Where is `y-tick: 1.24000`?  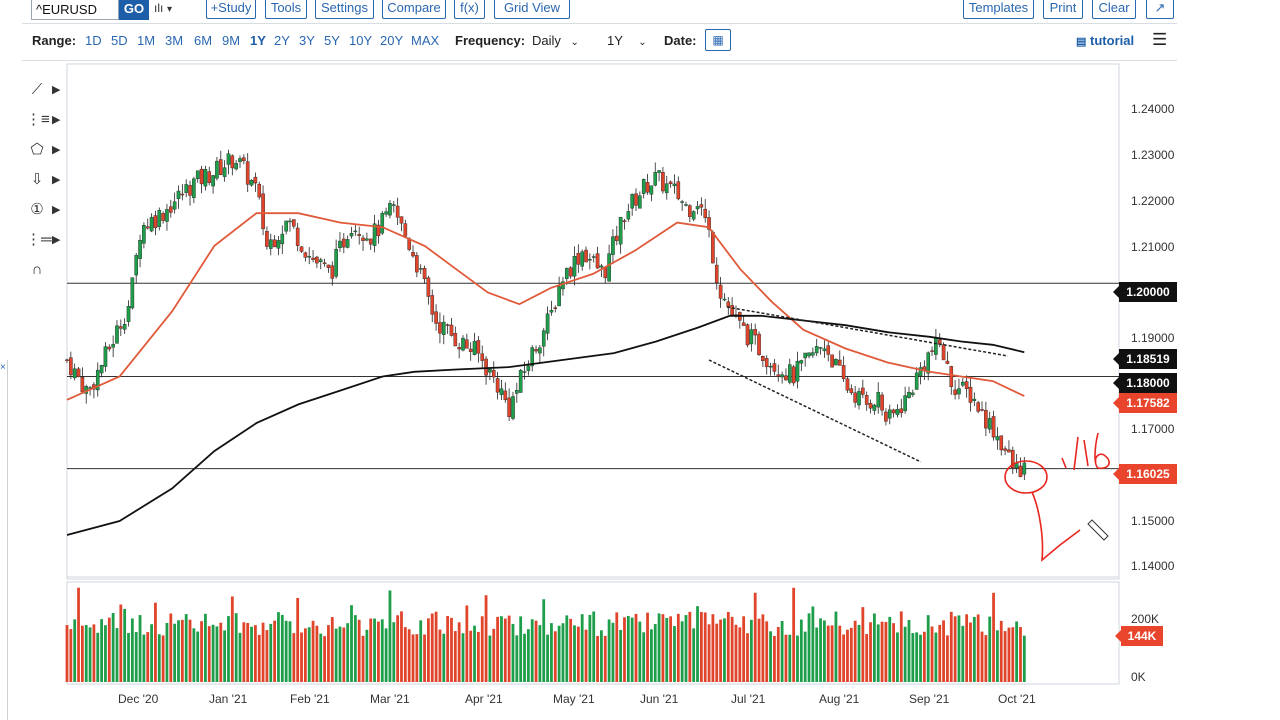 y-tick: 1.24000 is located at coordinates (1153, 109).